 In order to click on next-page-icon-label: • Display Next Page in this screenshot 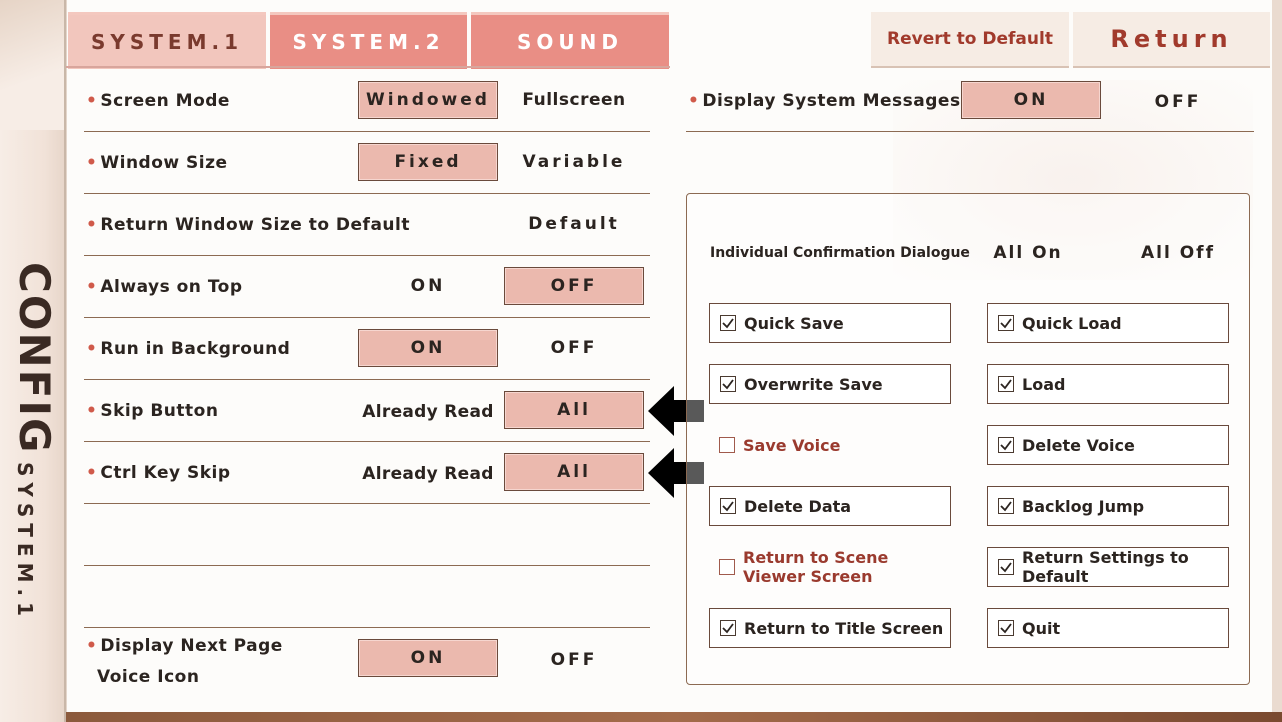, I will do `click(184, 646)`.